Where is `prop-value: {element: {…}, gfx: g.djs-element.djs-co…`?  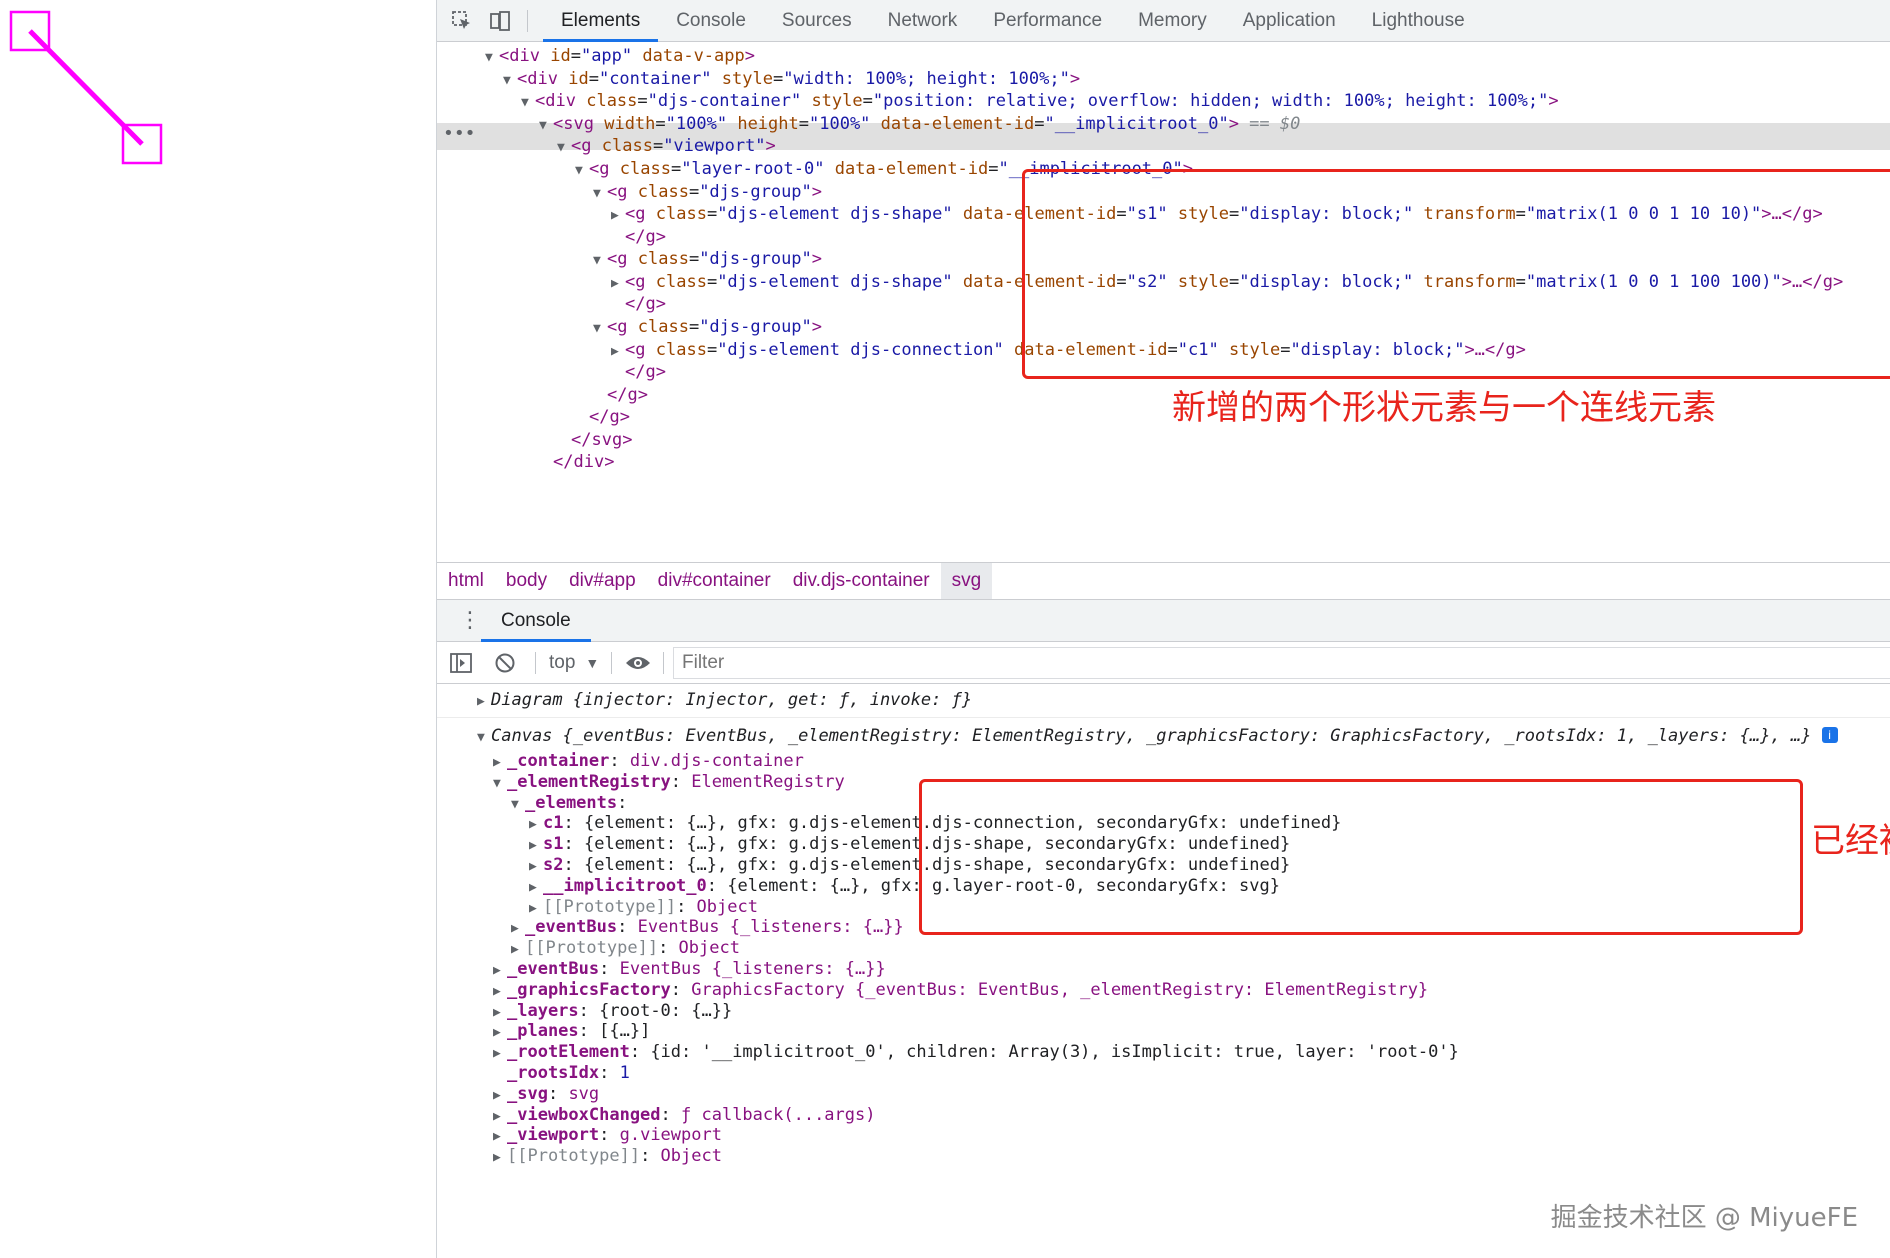
prop-value: {element: {…}, gfx: g.djs-element.djs-co… is located at coordinates (962, 823).